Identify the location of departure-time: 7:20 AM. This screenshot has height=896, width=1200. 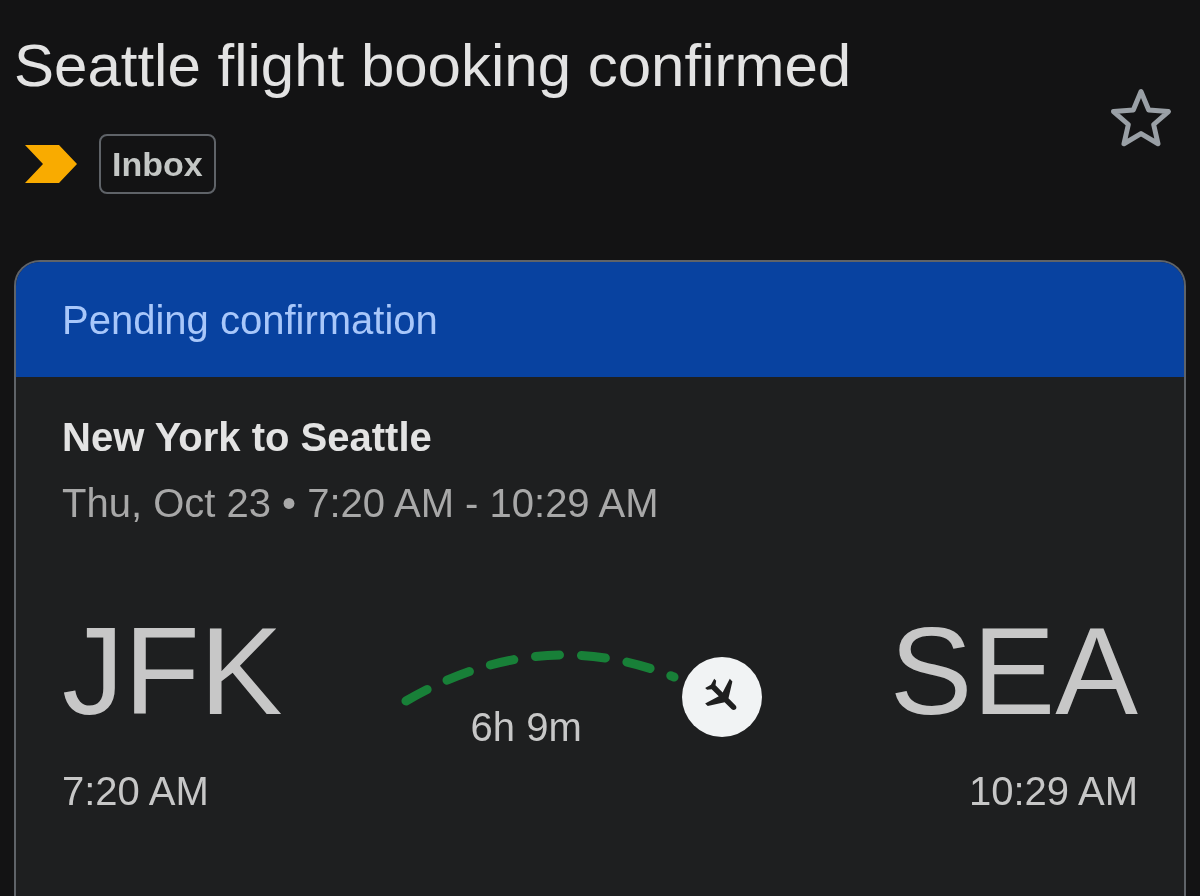
(135, 791).